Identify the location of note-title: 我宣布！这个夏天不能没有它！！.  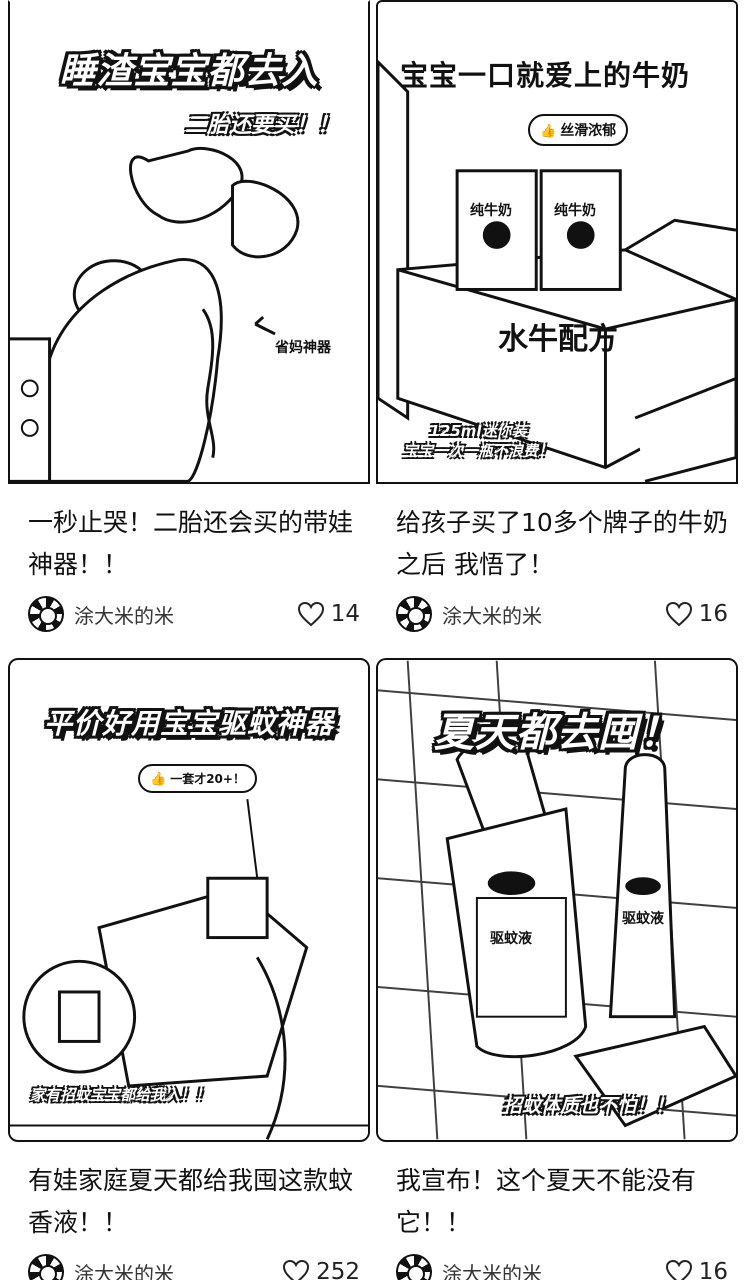
(562, 1202).